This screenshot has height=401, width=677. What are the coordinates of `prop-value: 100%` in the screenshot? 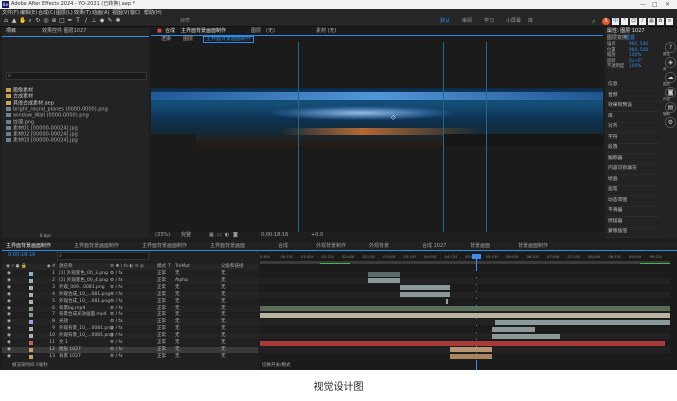 It's located at (635, 55).